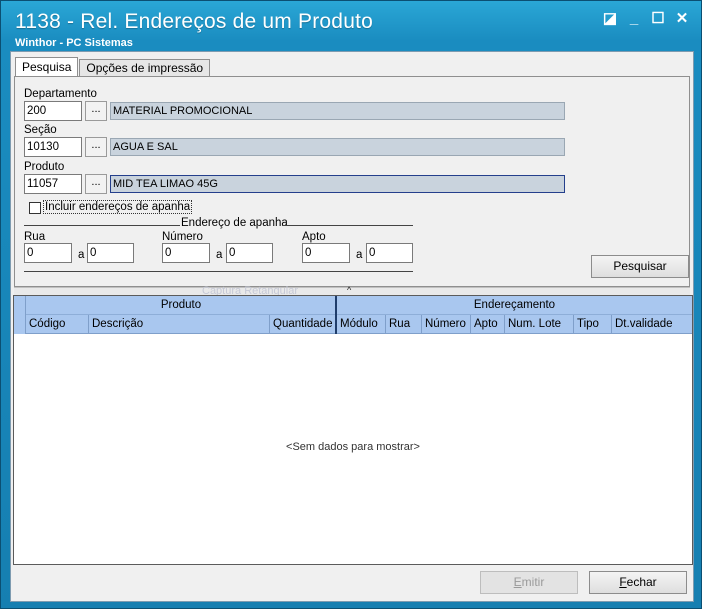 Image resolution: width=702 pixels, height=609 pixels. I want to click on apto-range-sep: a, so click(359, 255).